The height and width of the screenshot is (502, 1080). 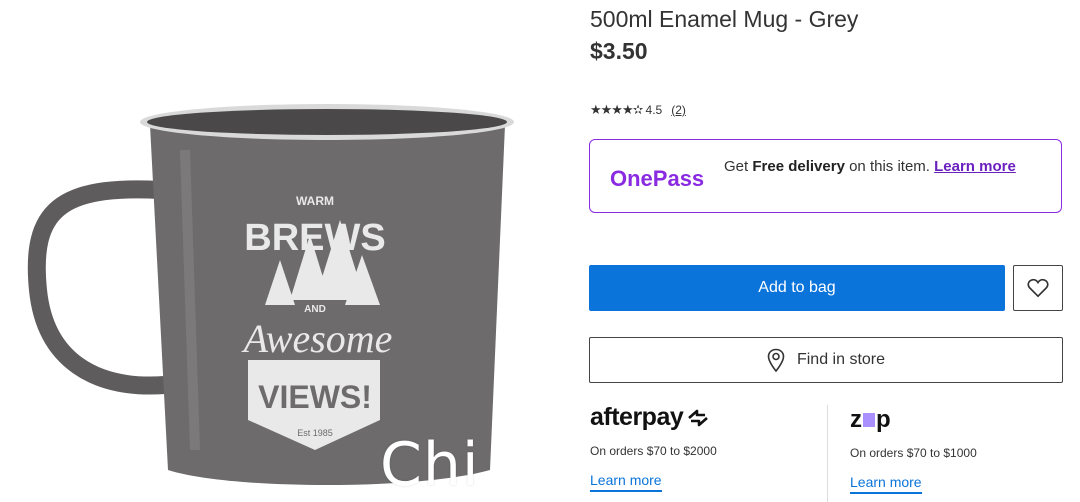 I want to click on mug-text-views: VIEWS!, so click(x=315, y=397).